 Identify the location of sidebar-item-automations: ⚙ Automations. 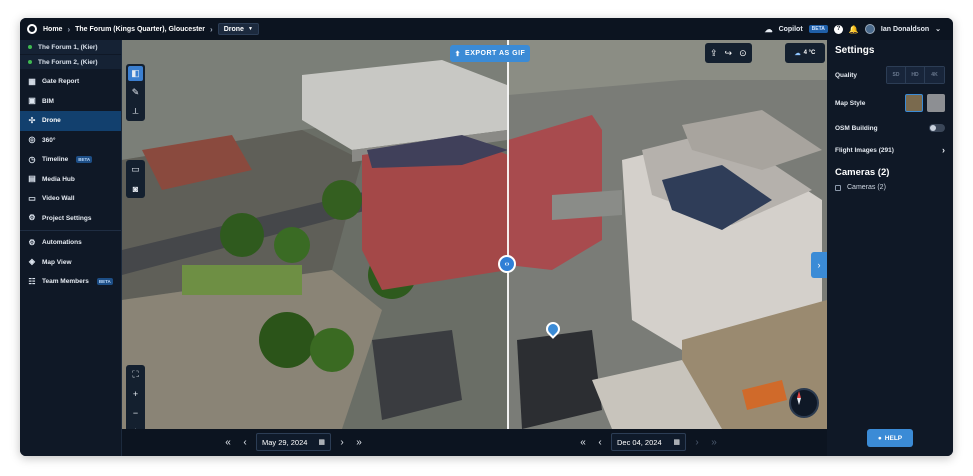
(70, 243).